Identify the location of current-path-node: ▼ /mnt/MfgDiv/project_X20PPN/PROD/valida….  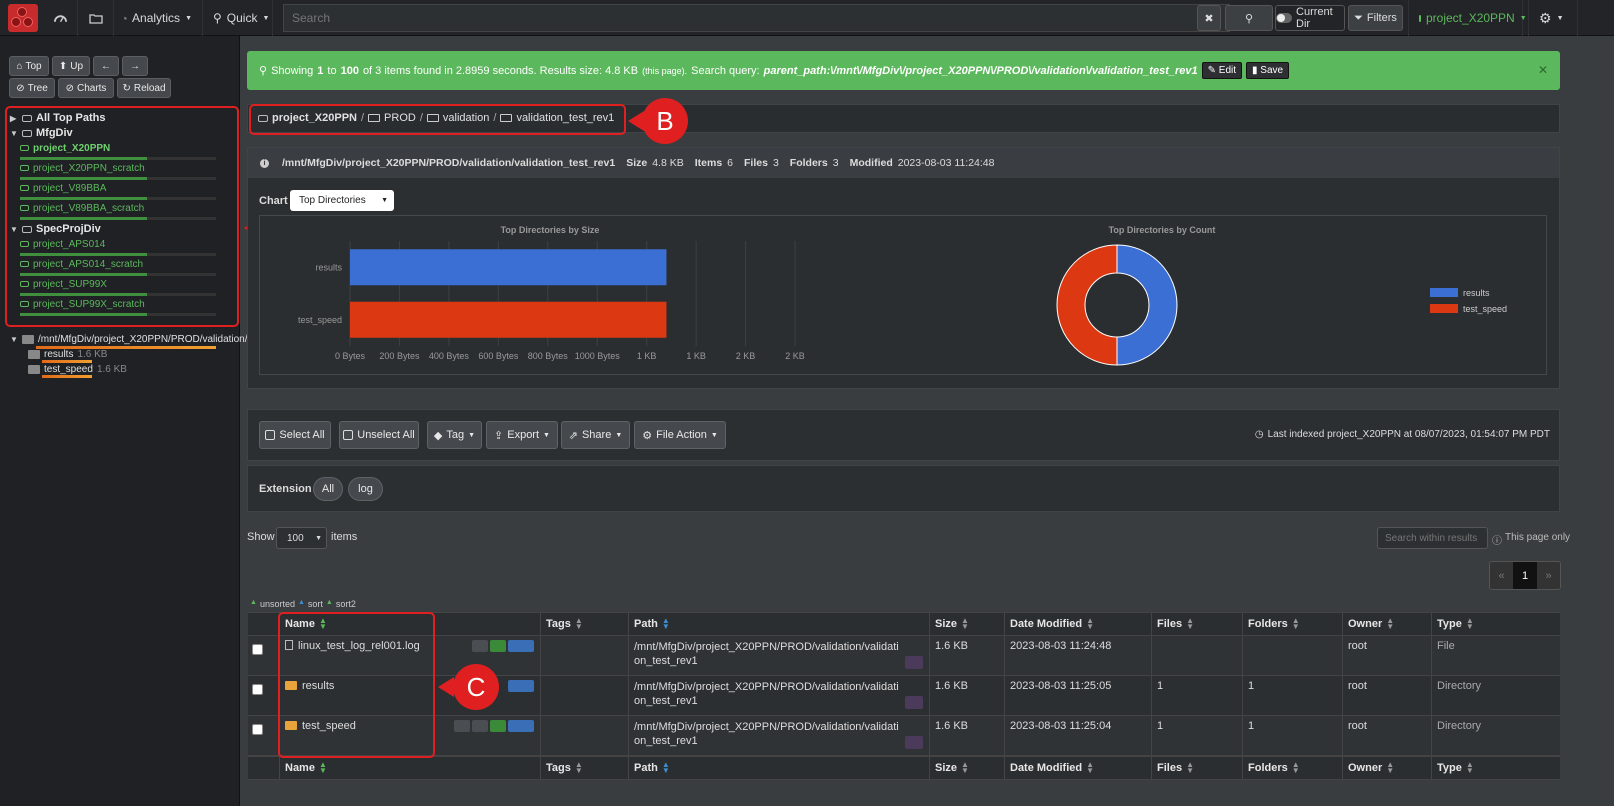
(136, 339).